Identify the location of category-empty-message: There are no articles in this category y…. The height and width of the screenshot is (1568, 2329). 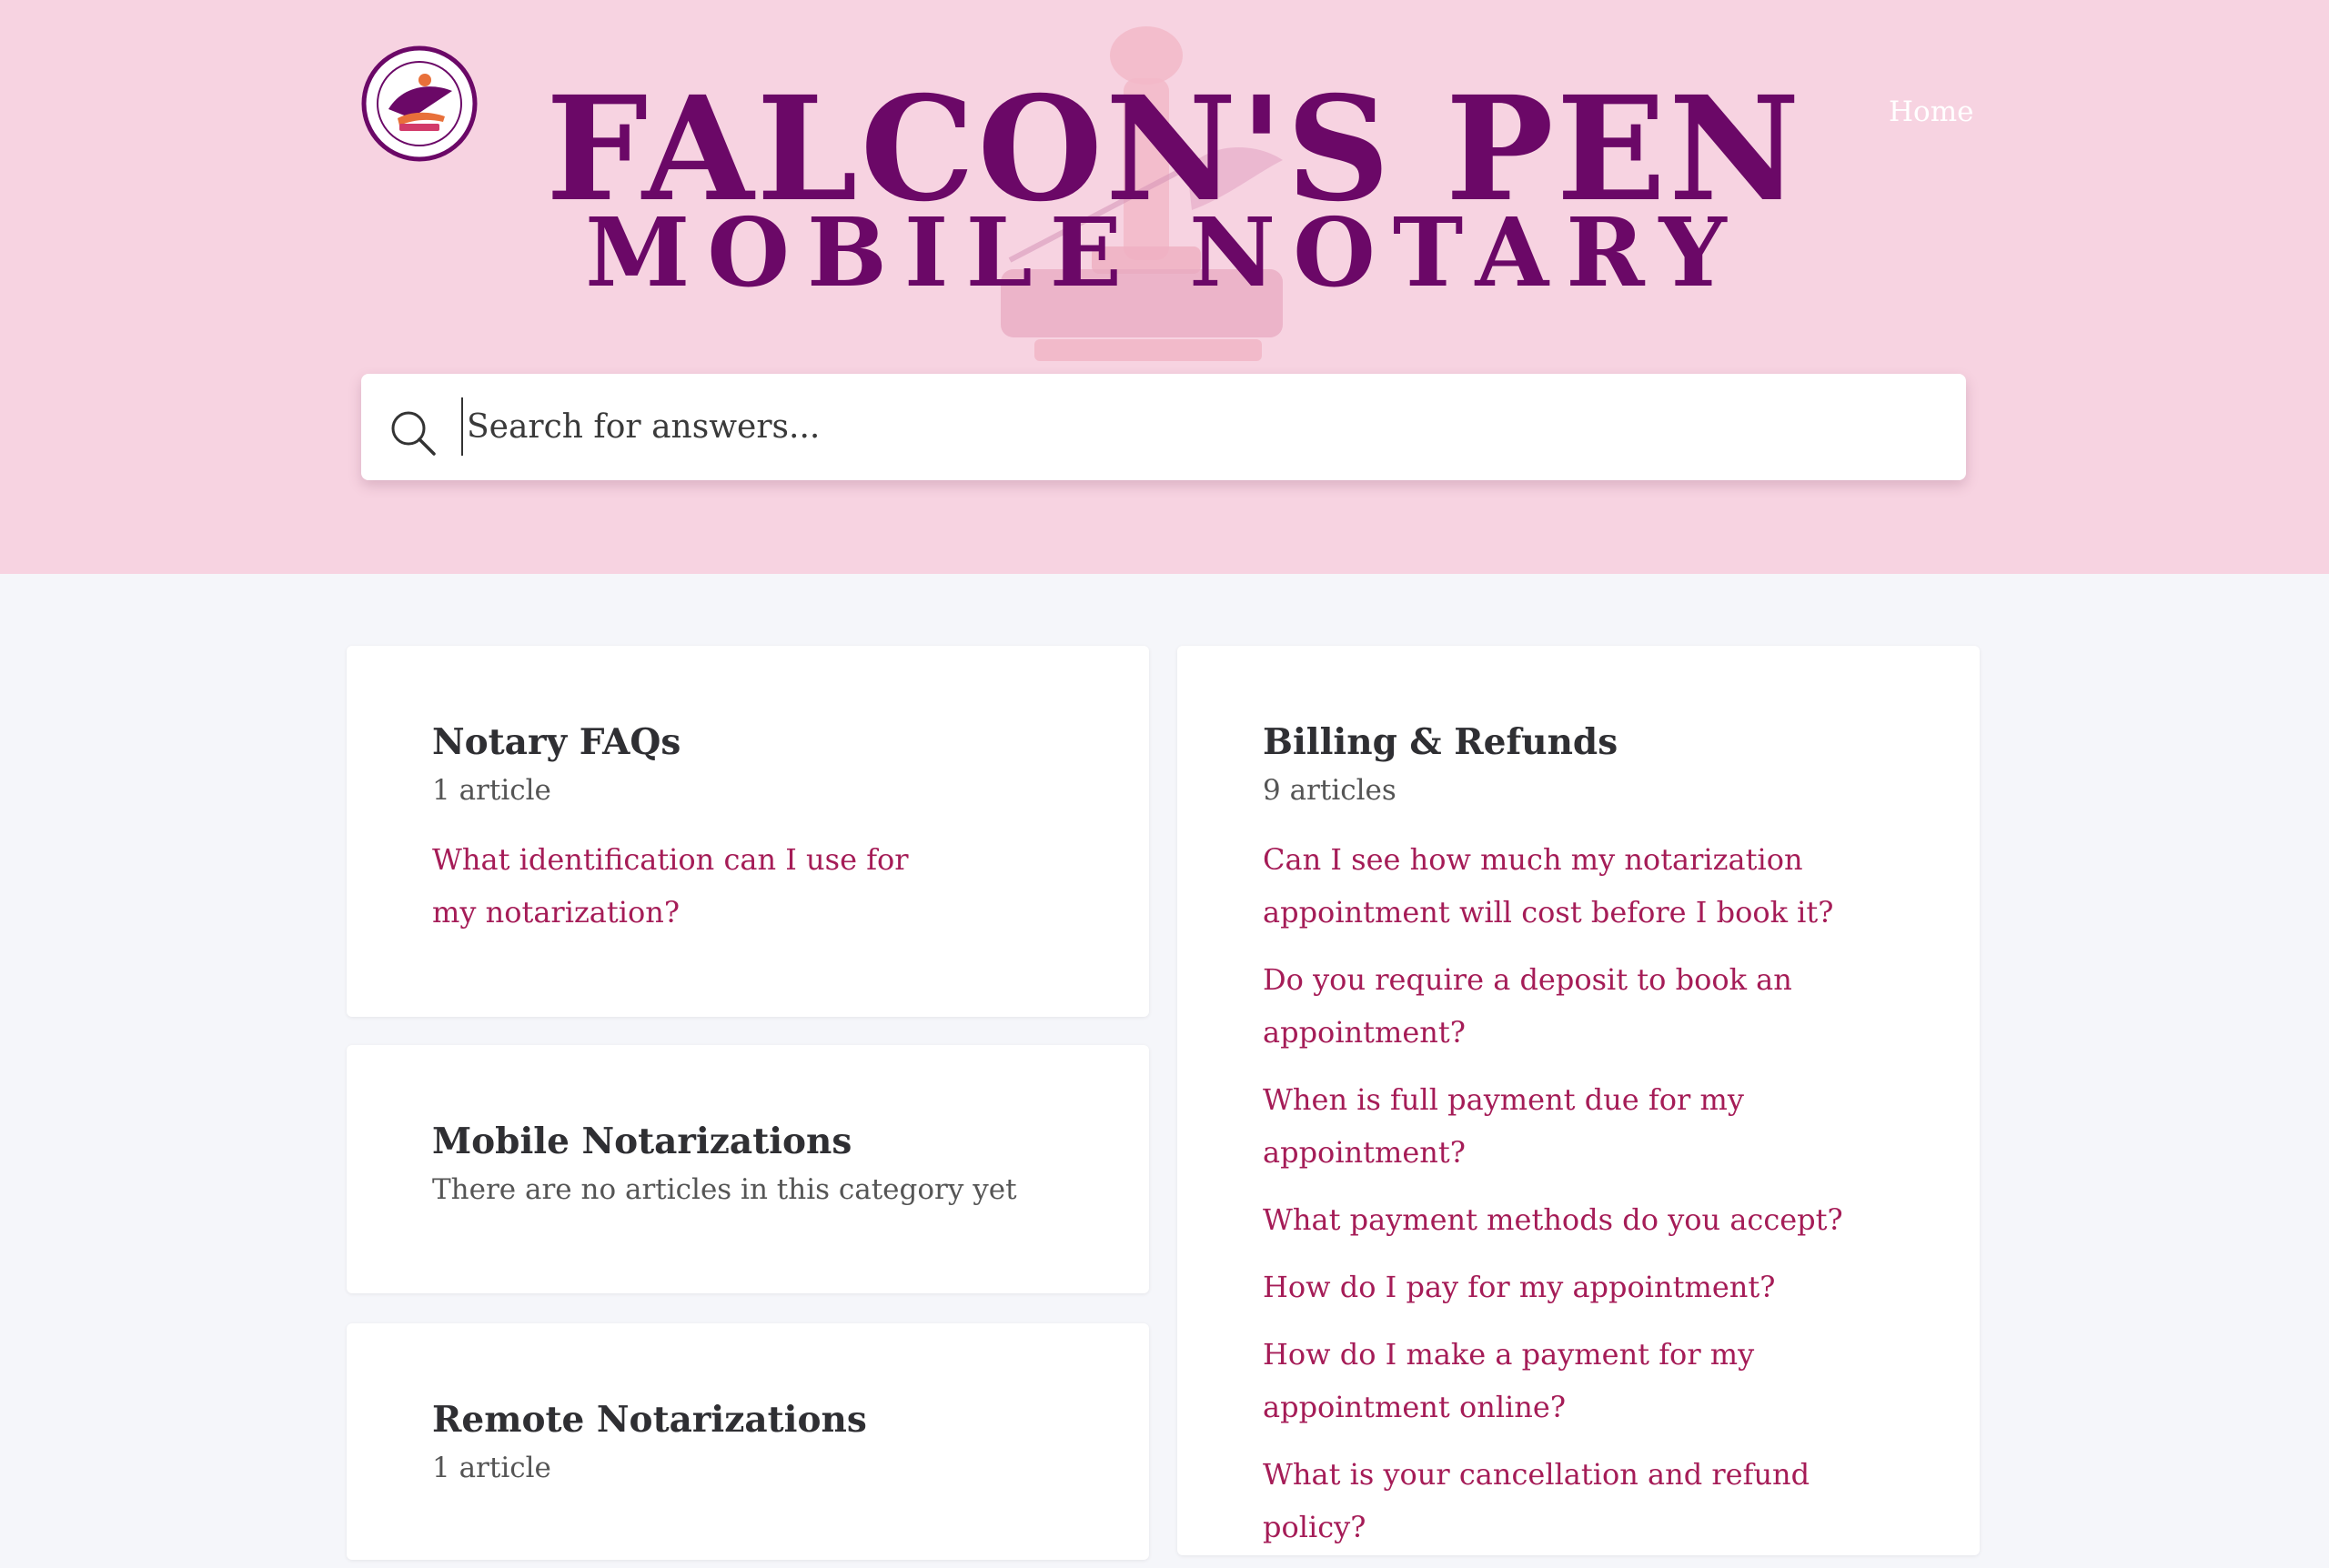
(724, 1189).